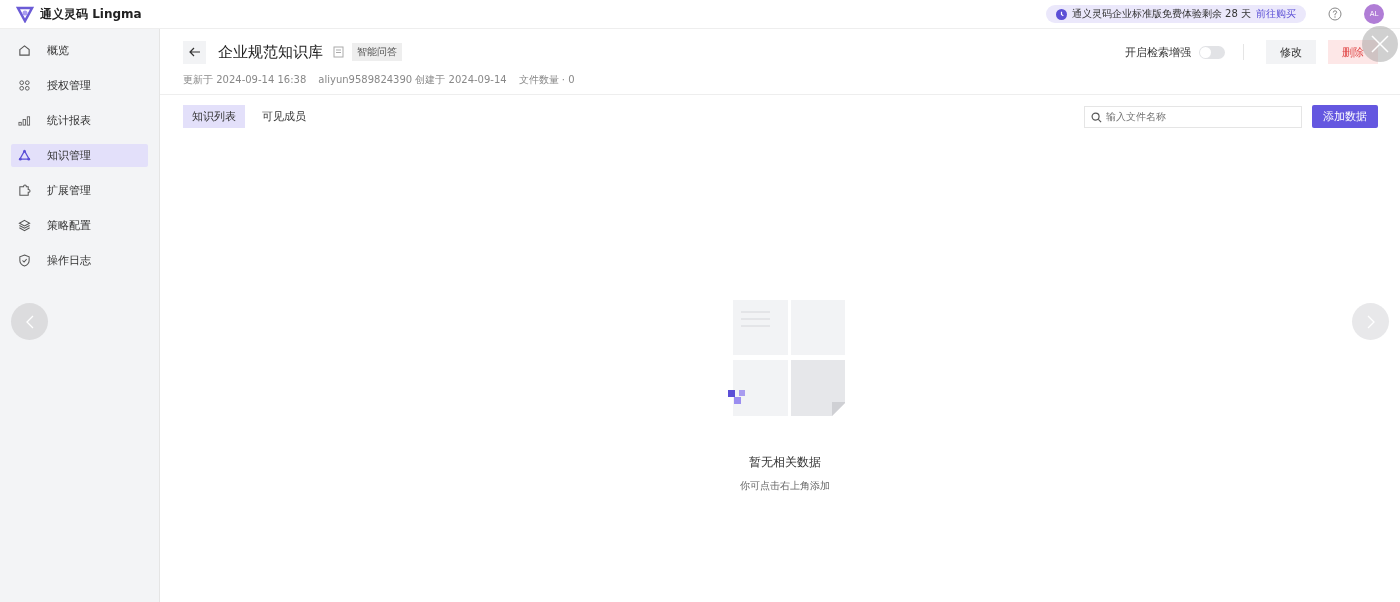 The width and height of the screenshot is (1400, 602). Describe the element at coordinates (1193, 116) in the screenshot. I see `search-field: 输入文件名称` at that location.